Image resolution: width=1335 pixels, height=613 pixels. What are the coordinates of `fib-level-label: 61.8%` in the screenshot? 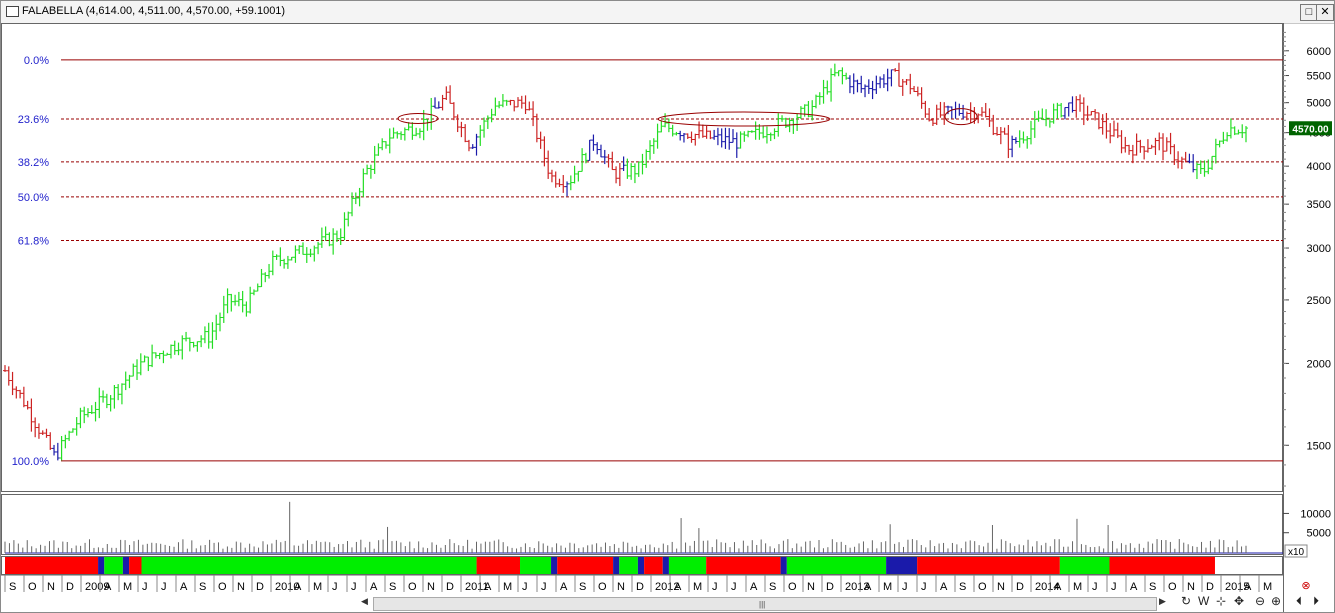 It's located at (33, 242).